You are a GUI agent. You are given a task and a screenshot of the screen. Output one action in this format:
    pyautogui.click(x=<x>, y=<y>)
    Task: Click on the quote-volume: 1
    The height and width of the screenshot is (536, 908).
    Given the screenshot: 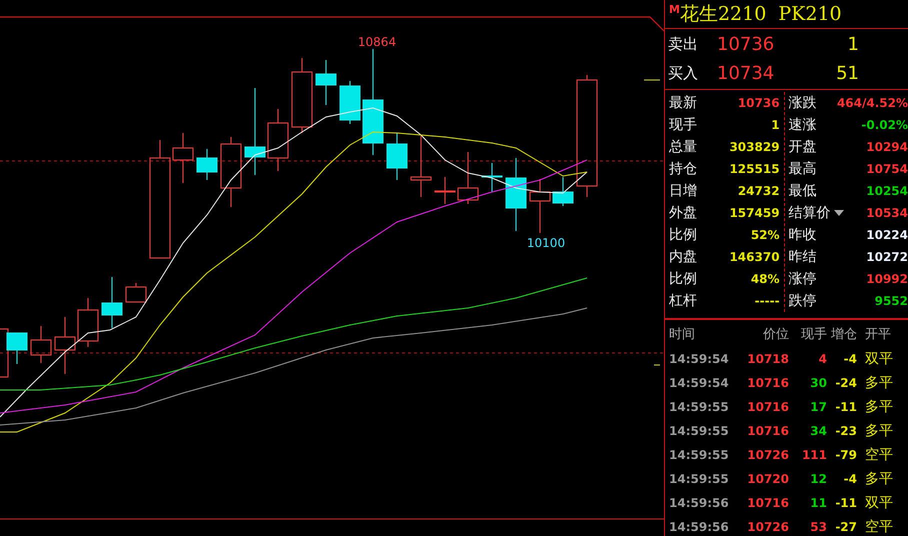 What is the action you would take?
    pyautogui.click(x=852, y=45)
    